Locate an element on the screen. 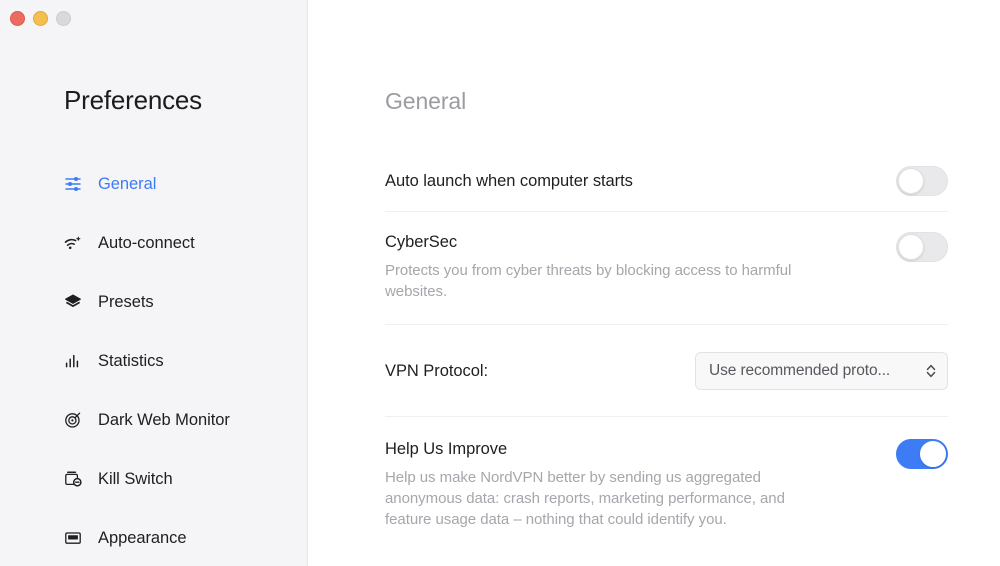  sidebar-item-label: Appearance is located at coordinates (142, 537).